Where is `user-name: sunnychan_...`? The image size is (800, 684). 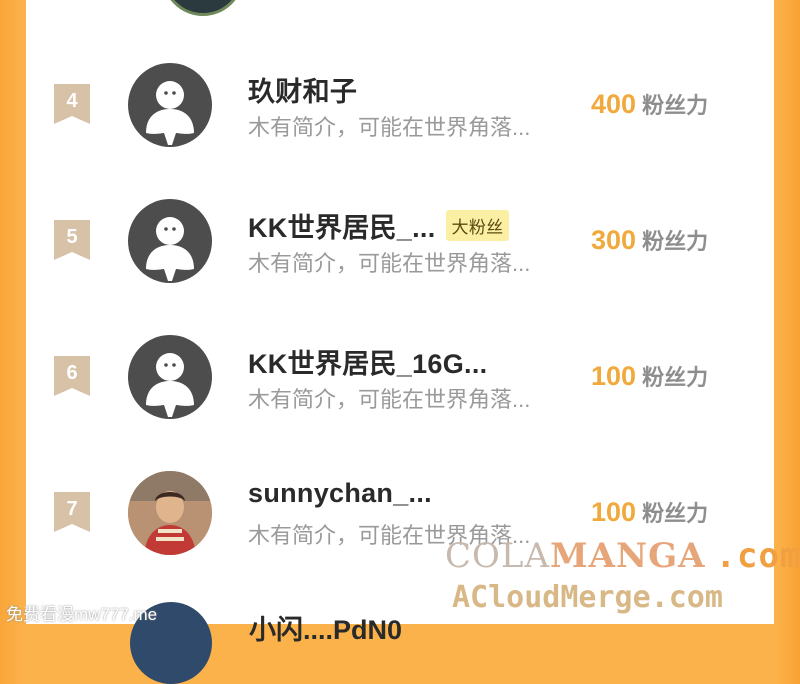
user-name: sunnychan_... is located at coordinates (340, 493).